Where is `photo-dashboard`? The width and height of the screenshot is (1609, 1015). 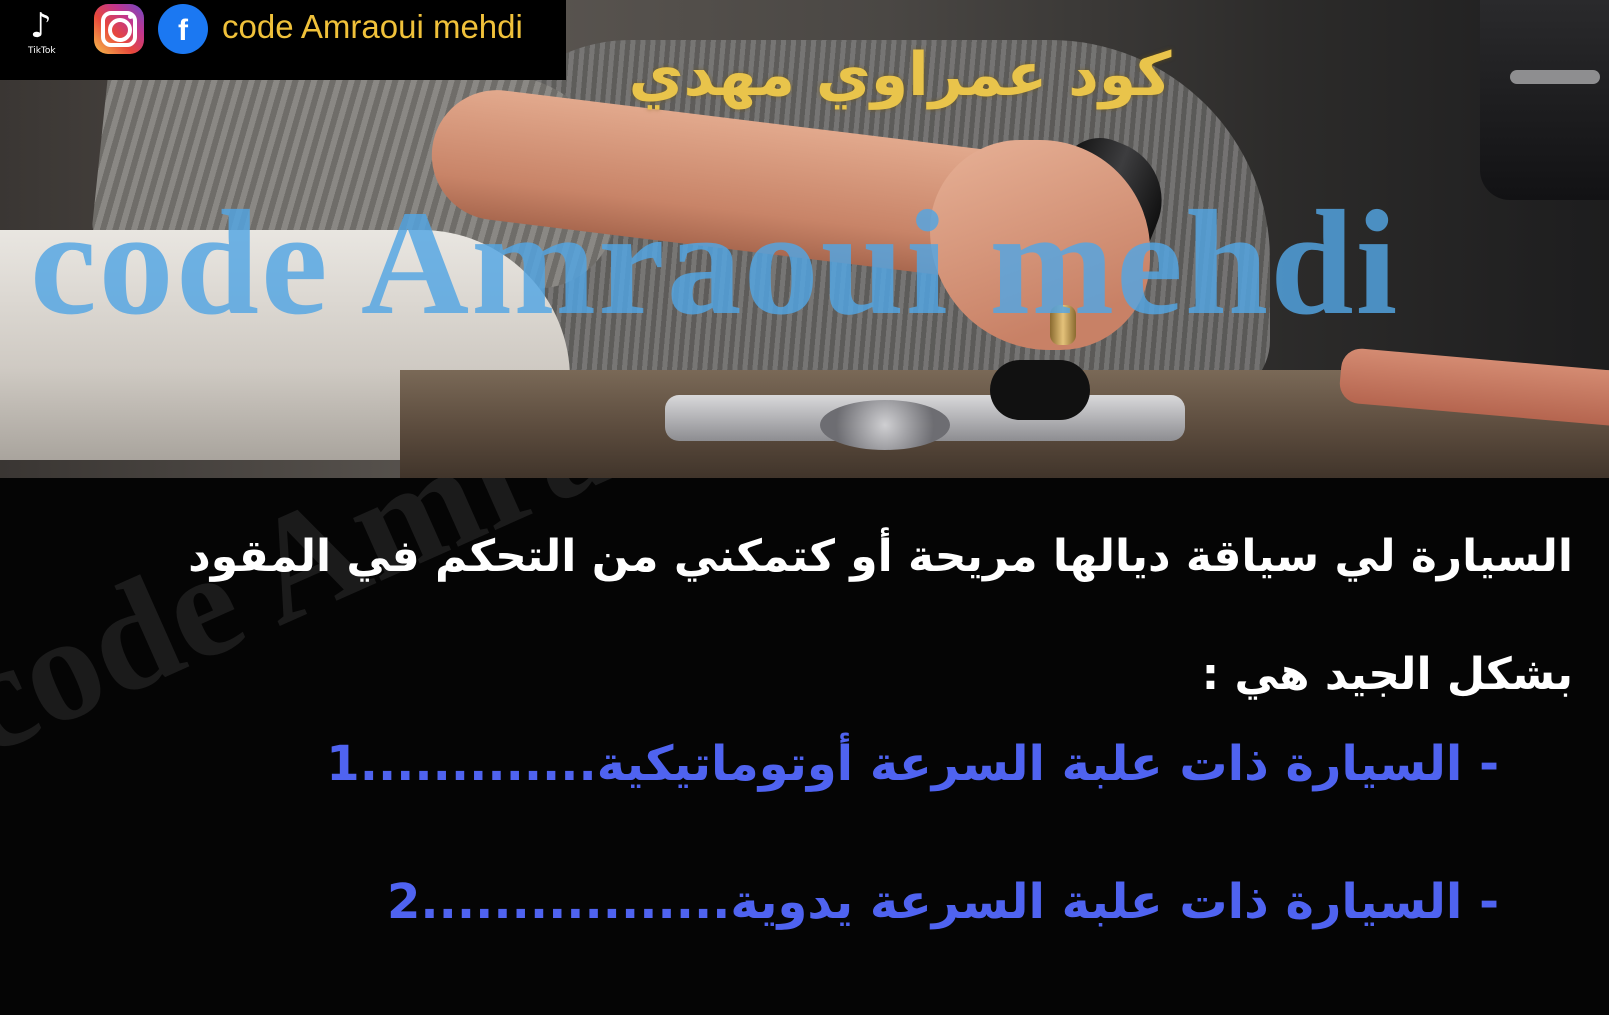 photo-dashboard is located at coordinates (1544, 100).